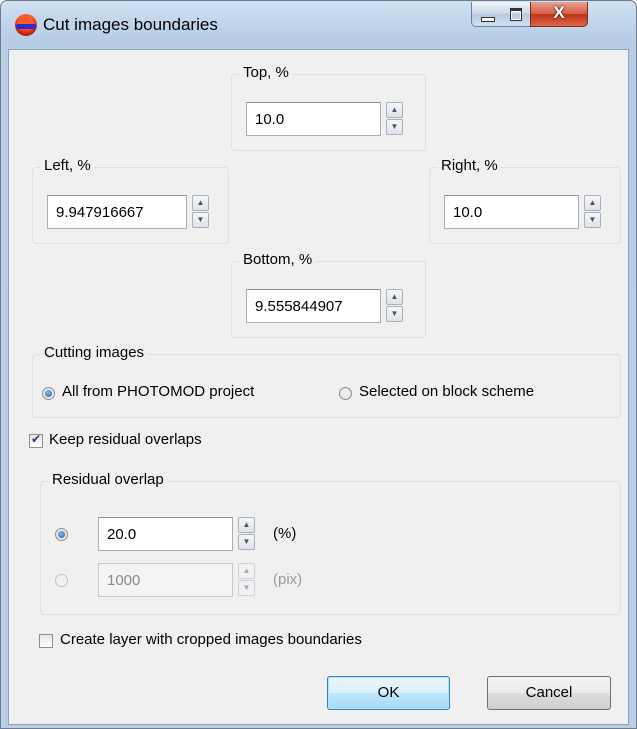 The image size is (637, 729). Describe the element at coordinates (313, 306) in the screenshot. I see `bottom-input` at that location.